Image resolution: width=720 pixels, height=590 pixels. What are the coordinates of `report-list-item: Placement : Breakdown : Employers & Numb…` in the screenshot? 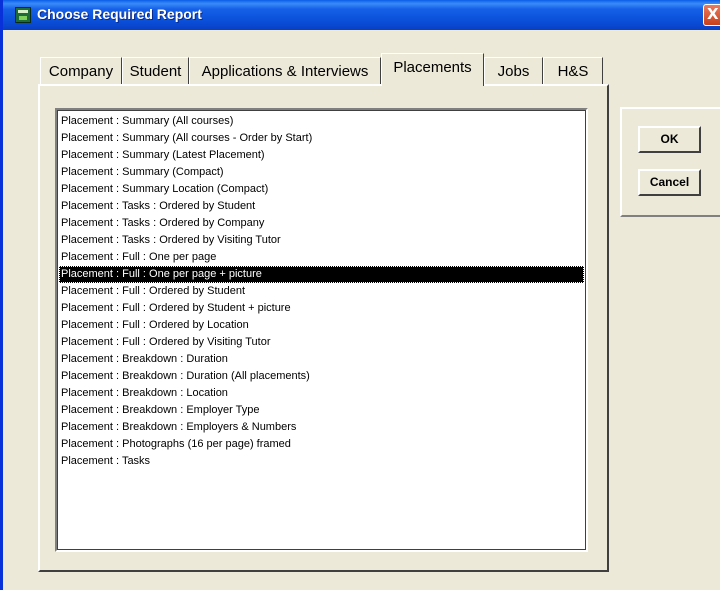 It's located at (321, 427).